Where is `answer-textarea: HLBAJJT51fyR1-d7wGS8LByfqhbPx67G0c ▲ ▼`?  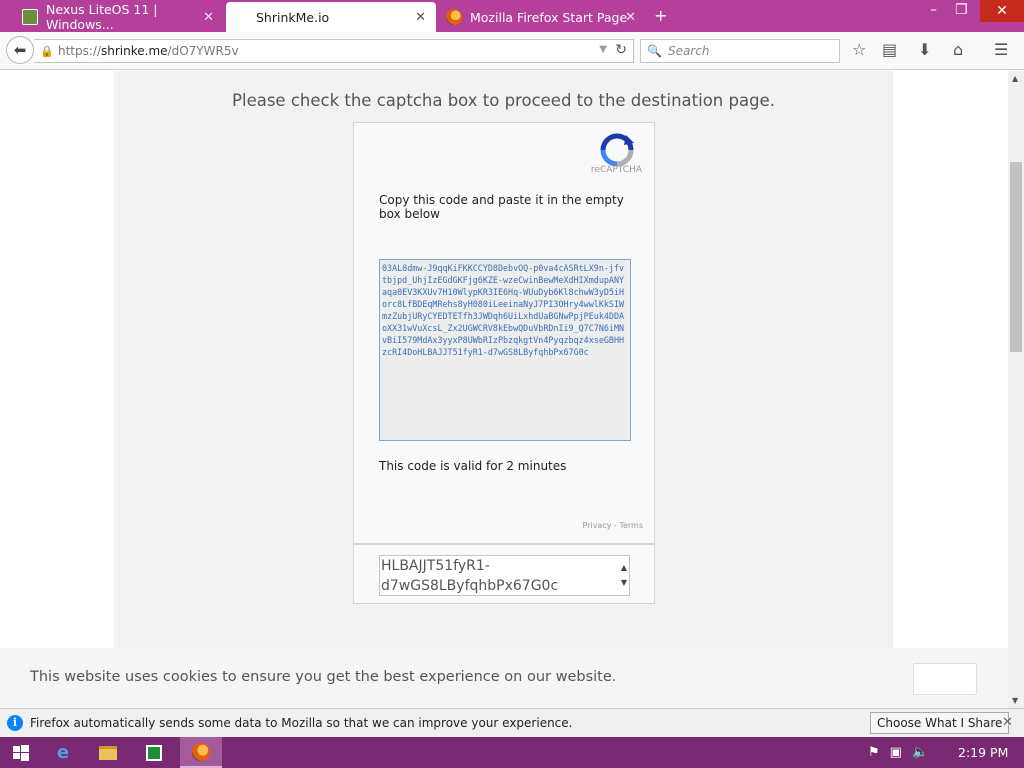 answer-textarea: HLBAJJT51fyR1-d7wGS8LByfqhbPx67G0c ▲ ▼ is located at coordinates (504, 575).